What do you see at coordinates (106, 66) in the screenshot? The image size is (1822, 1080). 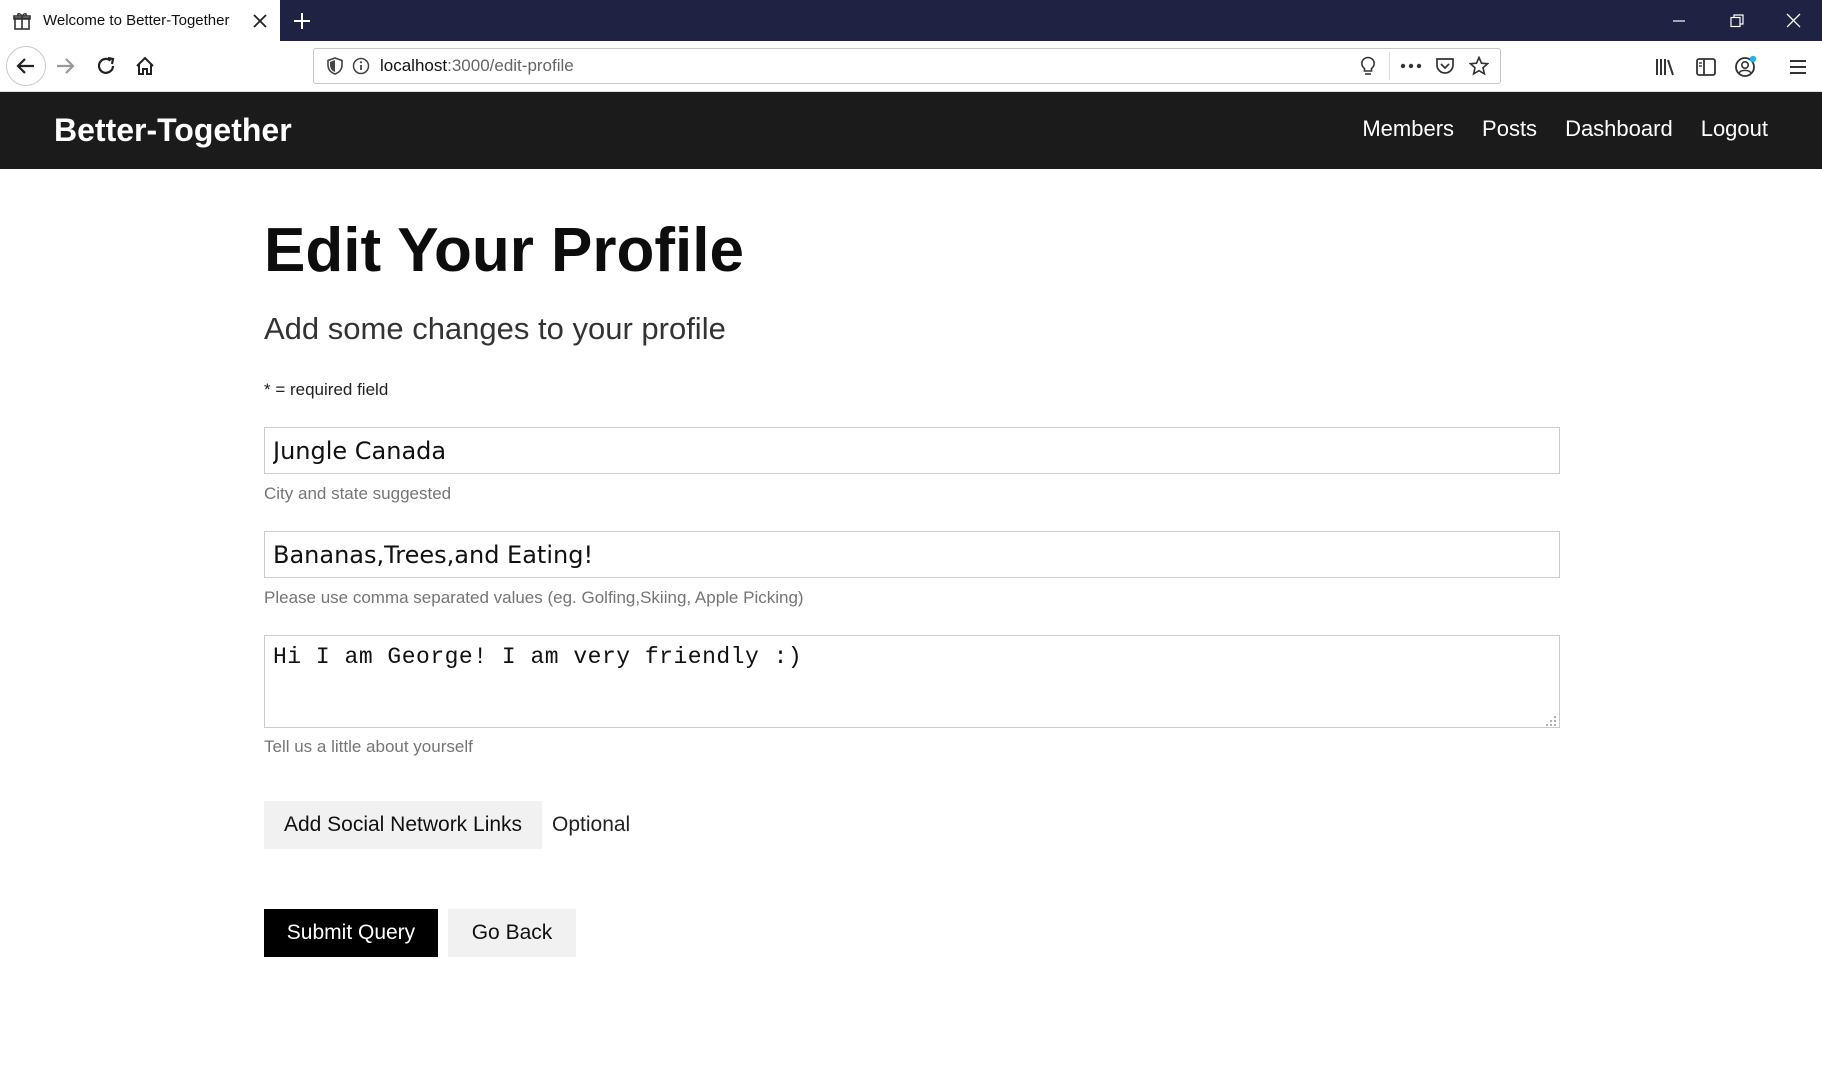 I see `reload-icon` at bounding box center [106, 66].